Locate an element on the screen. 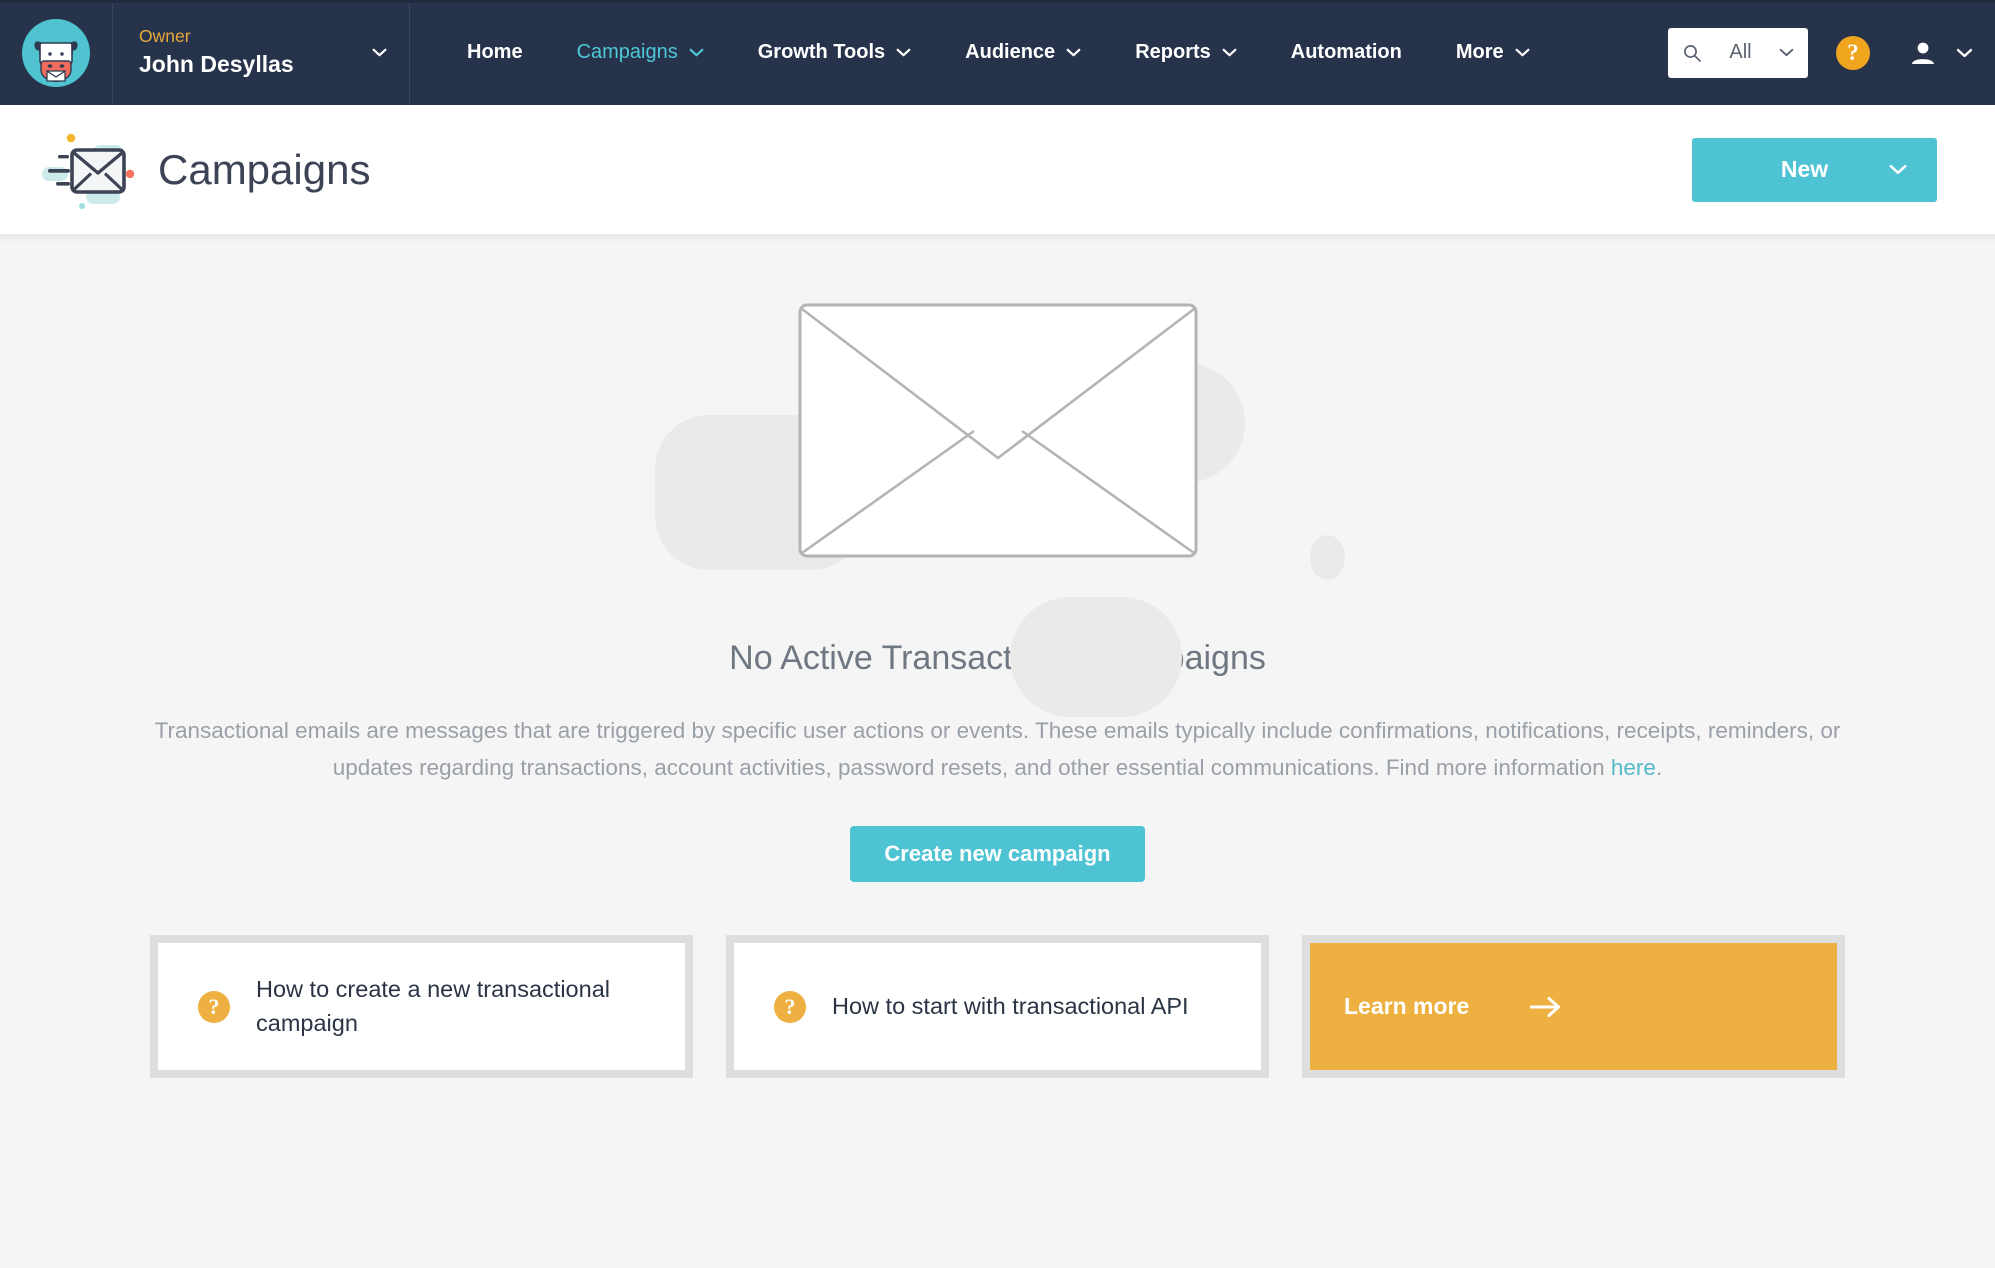  search-icon is located at coordinates (1692, 53).